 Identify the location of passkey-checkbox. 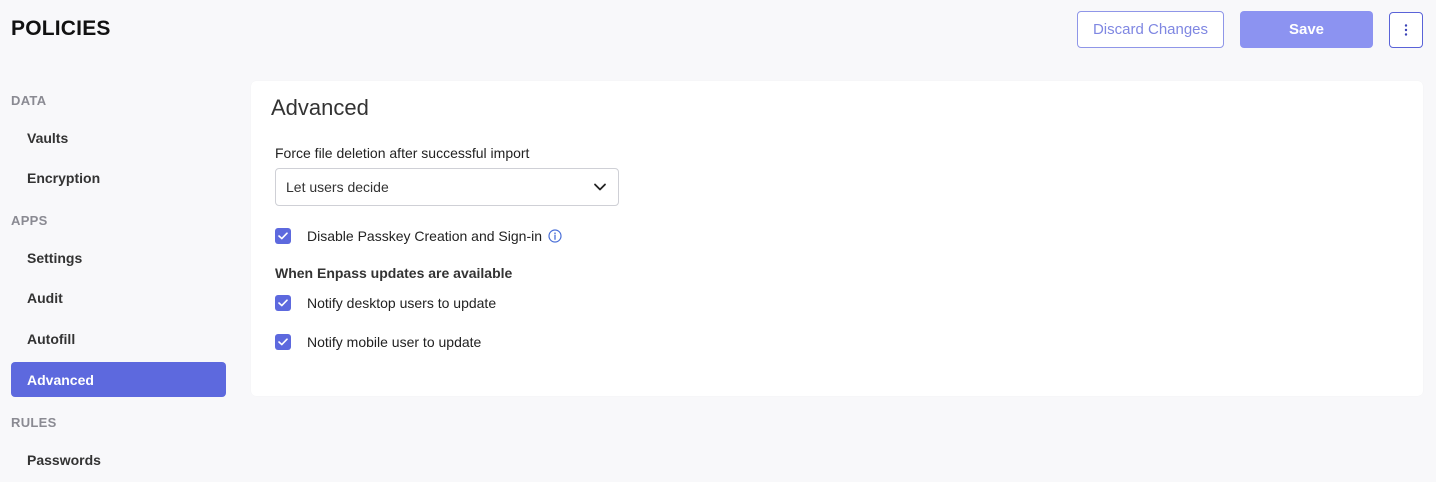
(283, 236).